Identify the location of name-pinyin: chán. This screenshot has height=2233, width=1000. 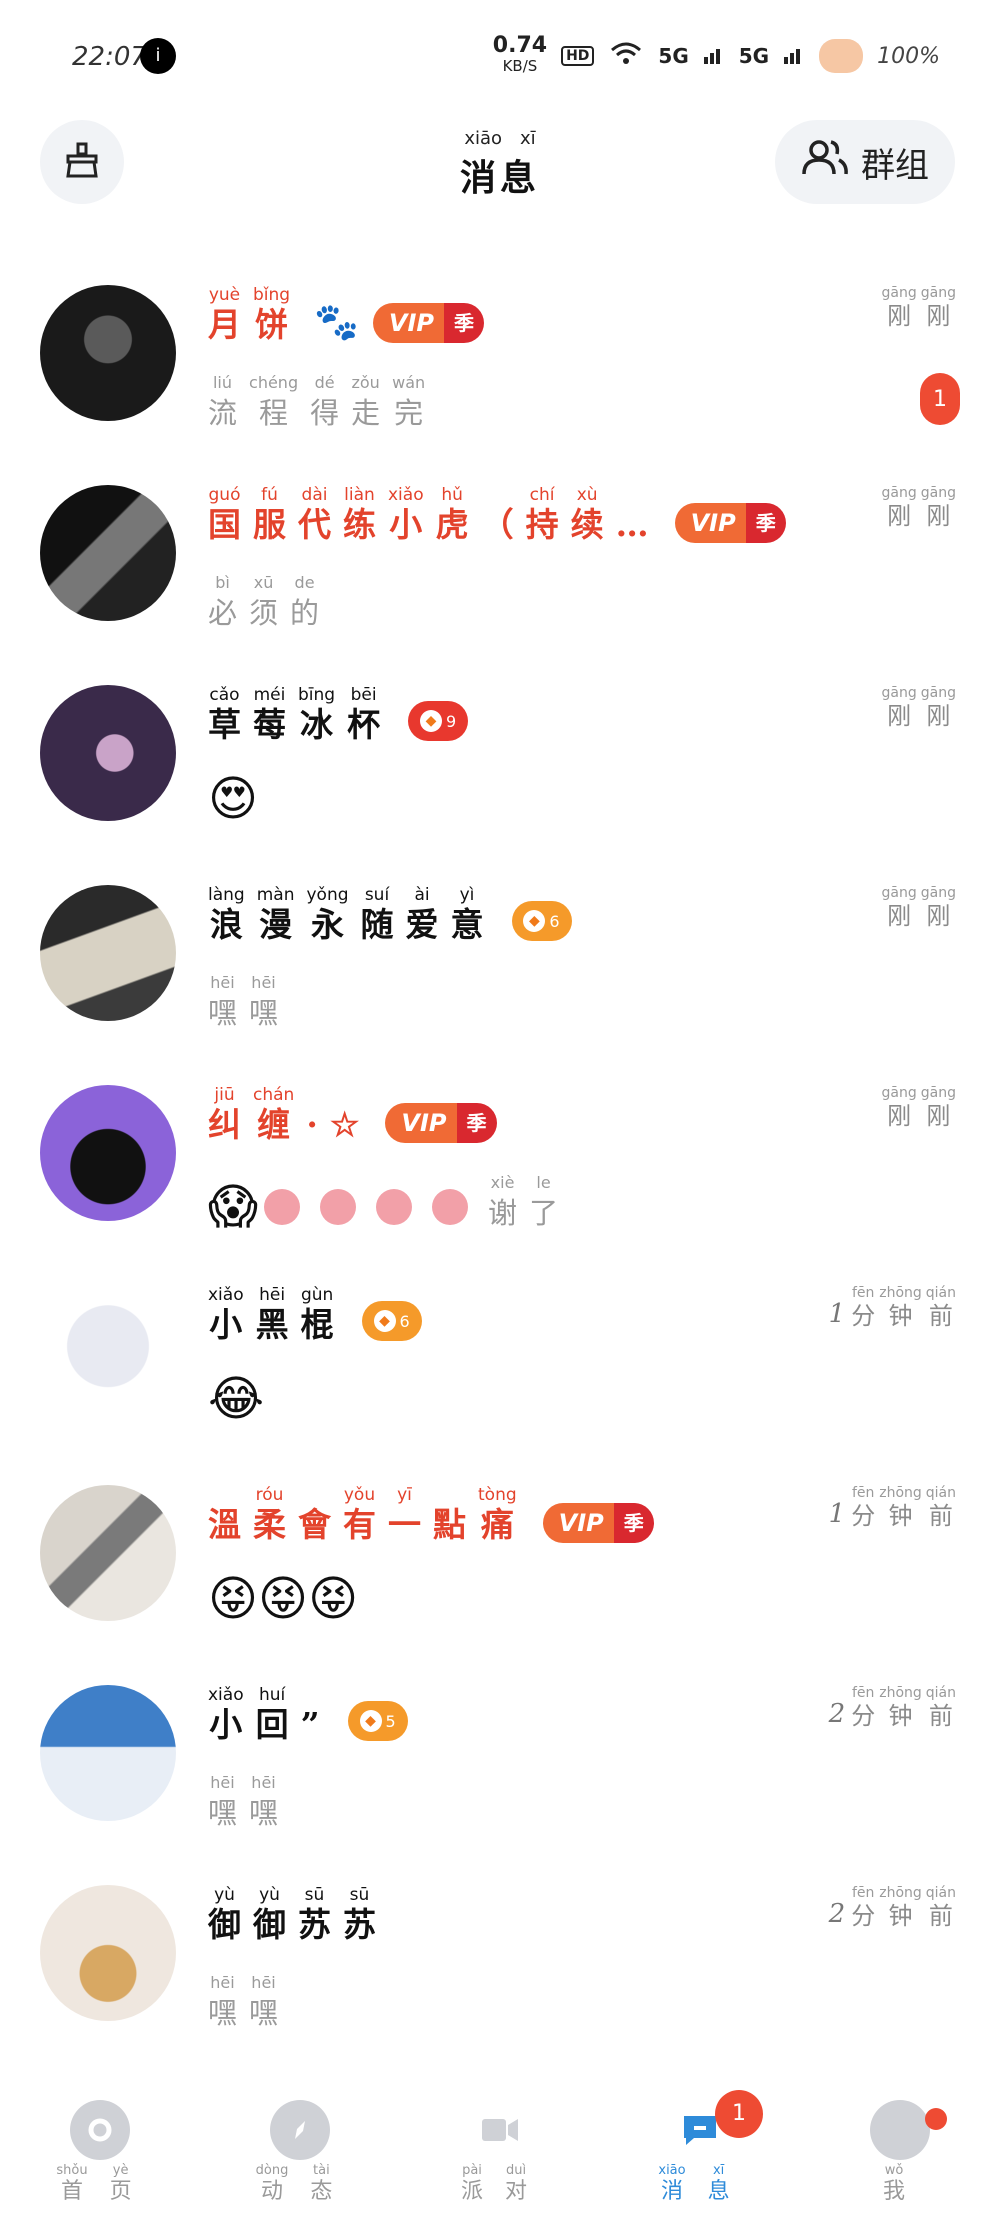
(274, 1095).